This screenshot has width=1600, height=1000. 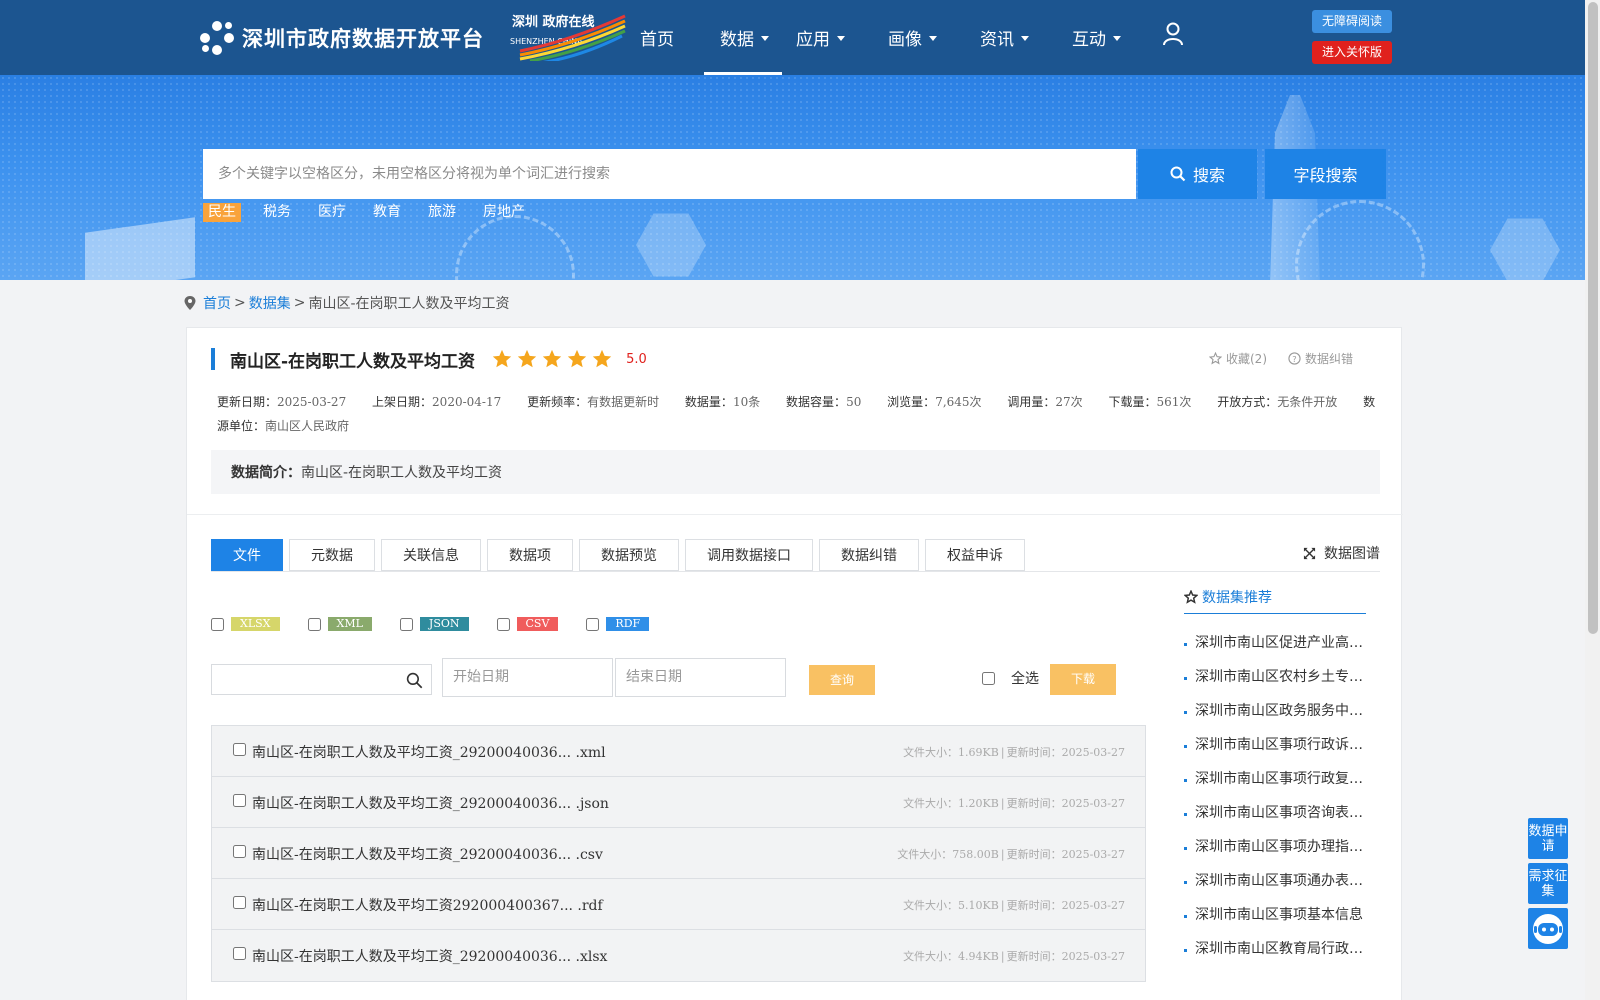 What do you see at coordinates (504, 212) in the screenshot?
I see `hot-tag: 房地产` at bounding box center [504, 212].